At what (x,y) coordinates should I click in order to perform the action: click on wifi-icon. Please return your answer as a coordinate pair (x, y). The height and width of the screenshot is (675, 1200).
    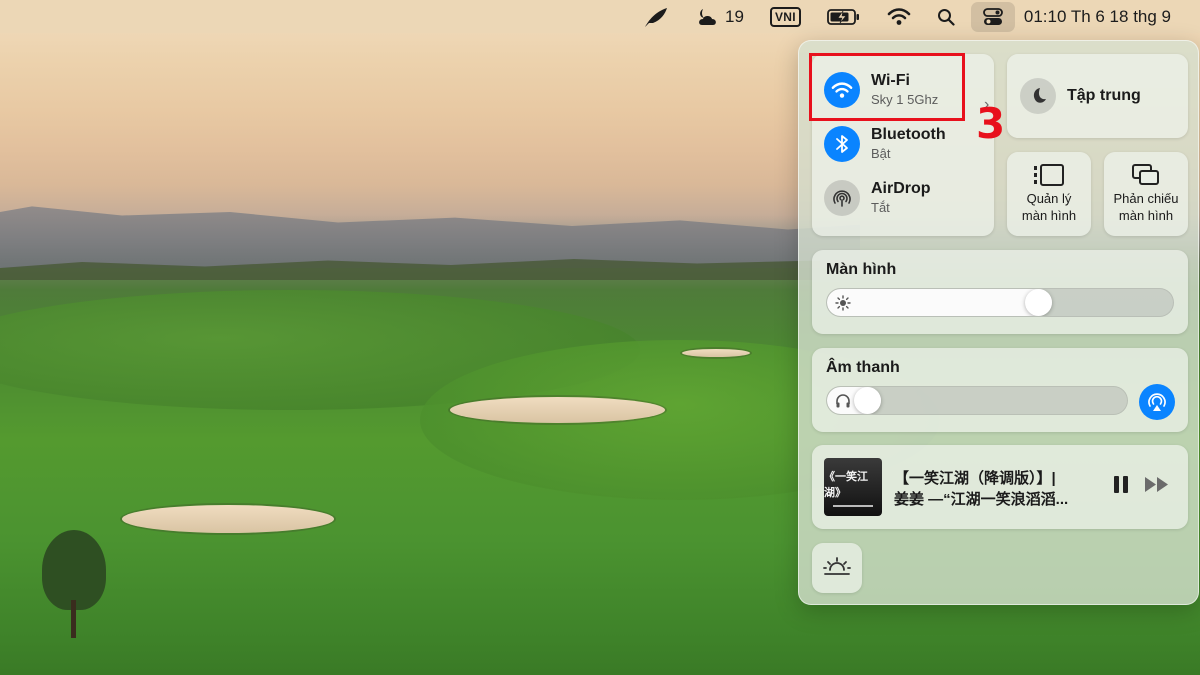
    Looking at the image, I should click on (899, 16).